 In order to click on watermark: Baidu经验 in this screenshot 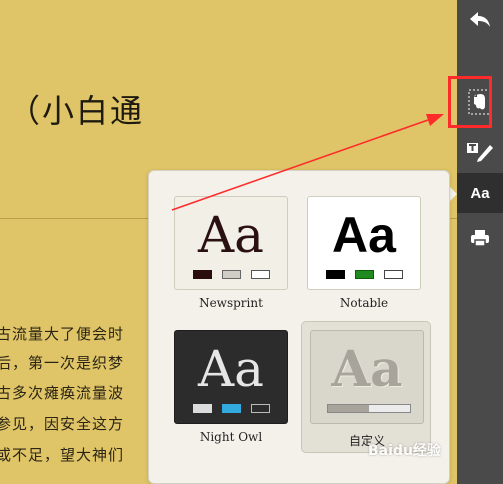, I will do `click(404, 451)`.